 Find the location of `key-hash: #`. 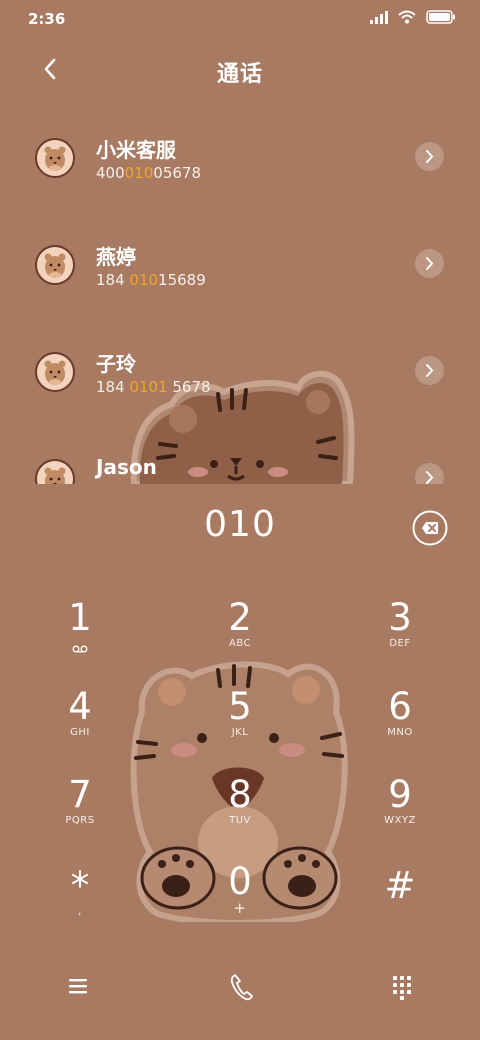

key-hash: # is located at coordinates (400, 905).